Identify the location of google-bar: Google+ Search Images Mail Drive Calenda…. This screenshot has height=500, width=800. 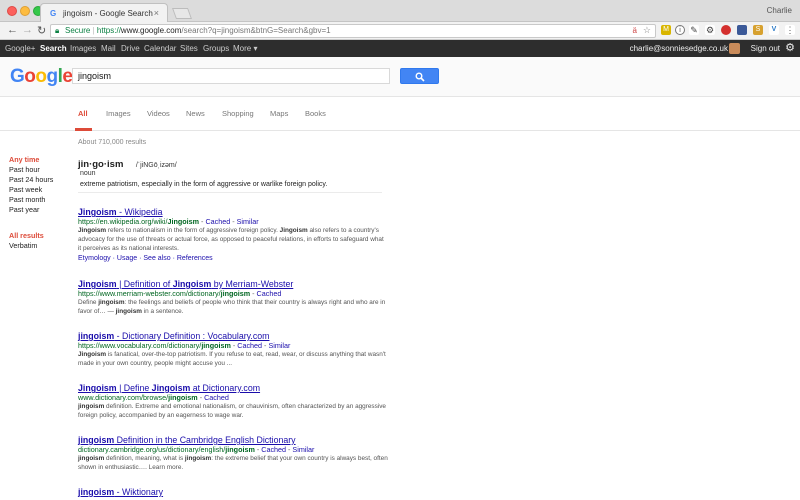
(400, 48).